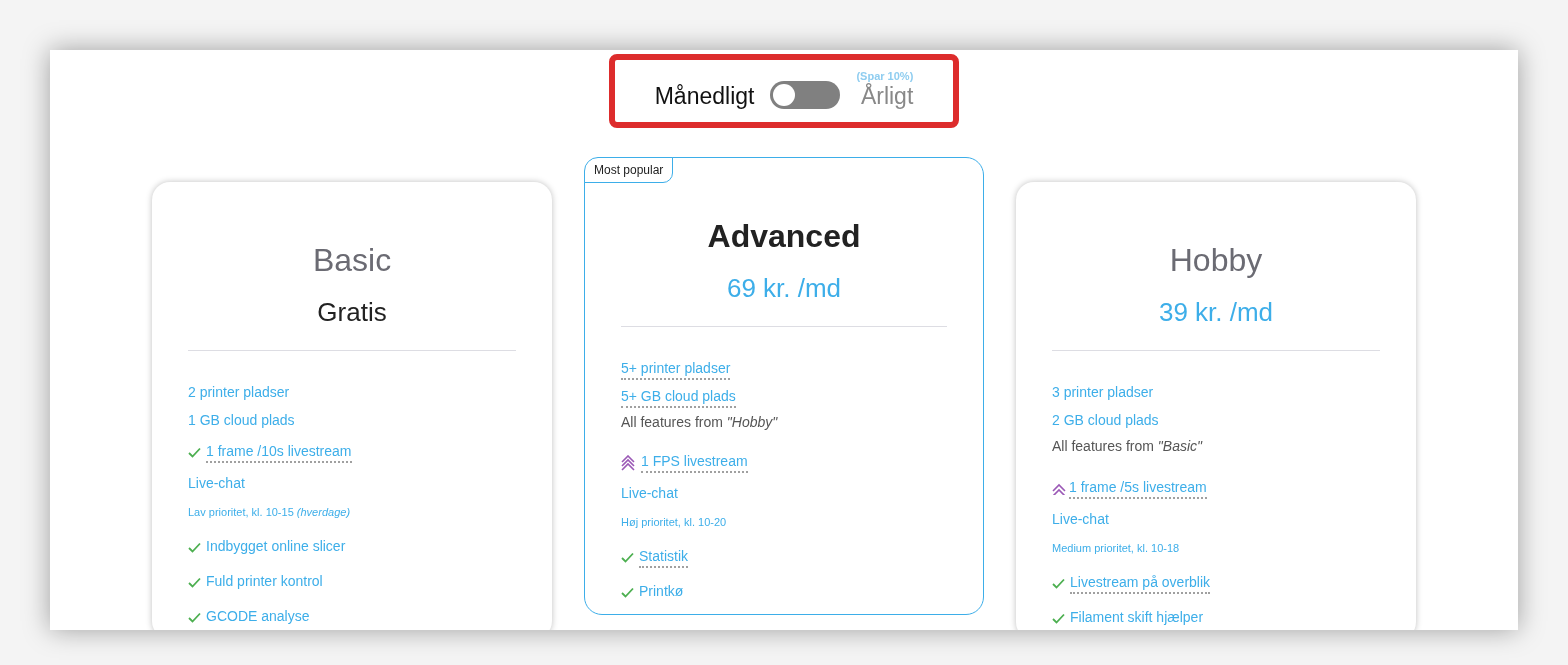  Describe the element at coordinates (269, 513) in the screenshot. I see `priority-note: Lav prioritet, kl. 10-15 (hverdage)` at that location.